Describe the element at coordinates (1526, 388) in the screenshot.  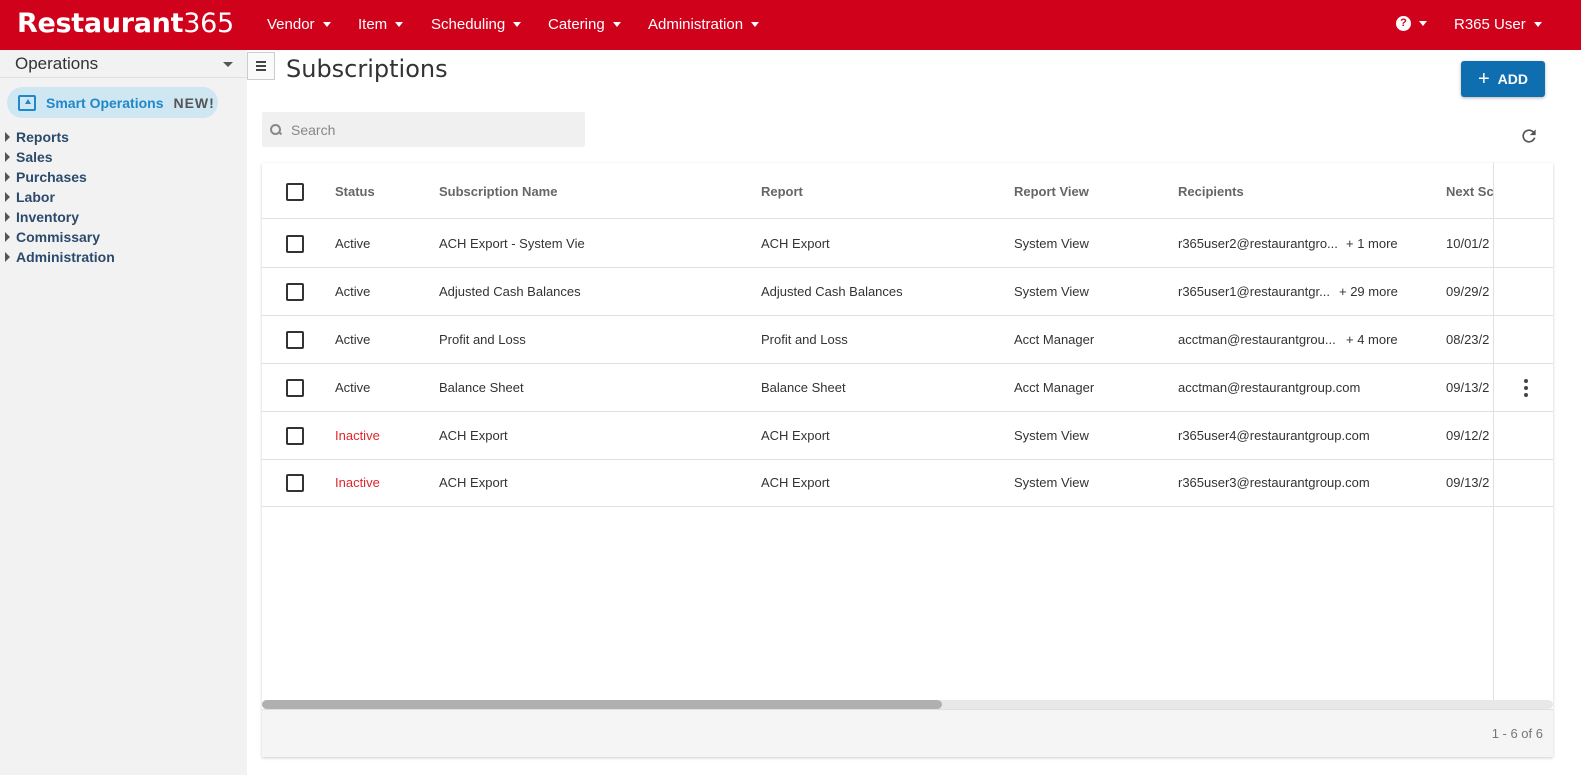
I see `more-vertical-icon` at that location.